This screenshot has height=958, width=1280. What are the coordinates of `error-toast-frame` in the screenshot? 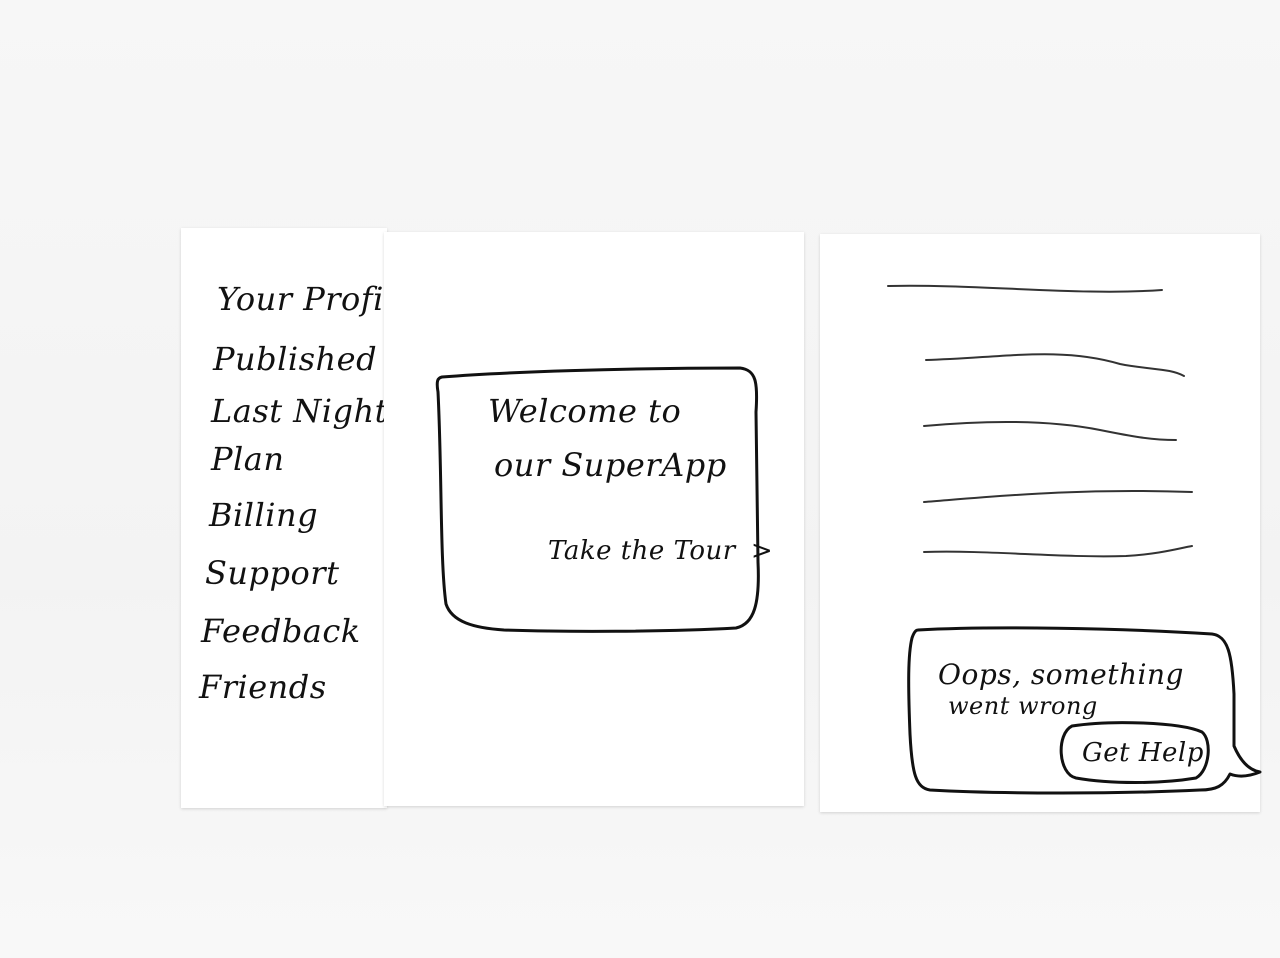 It's located at (1084, 710).